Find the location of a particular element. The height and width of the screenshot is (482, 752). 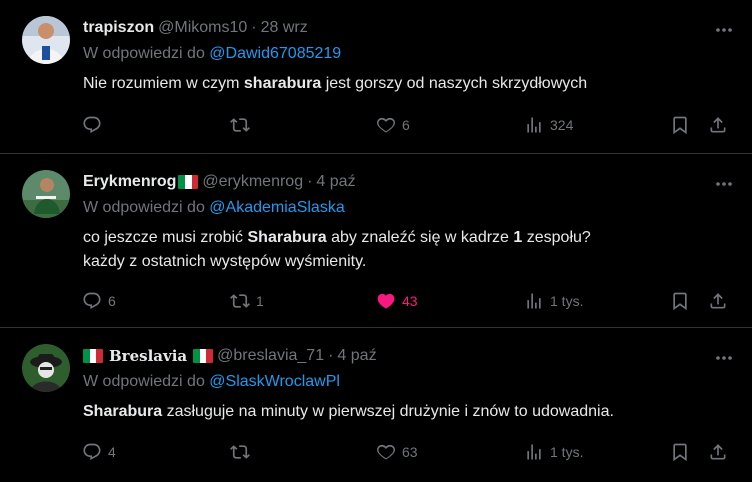

views-button: 324 is located at coordinates (548, 125).